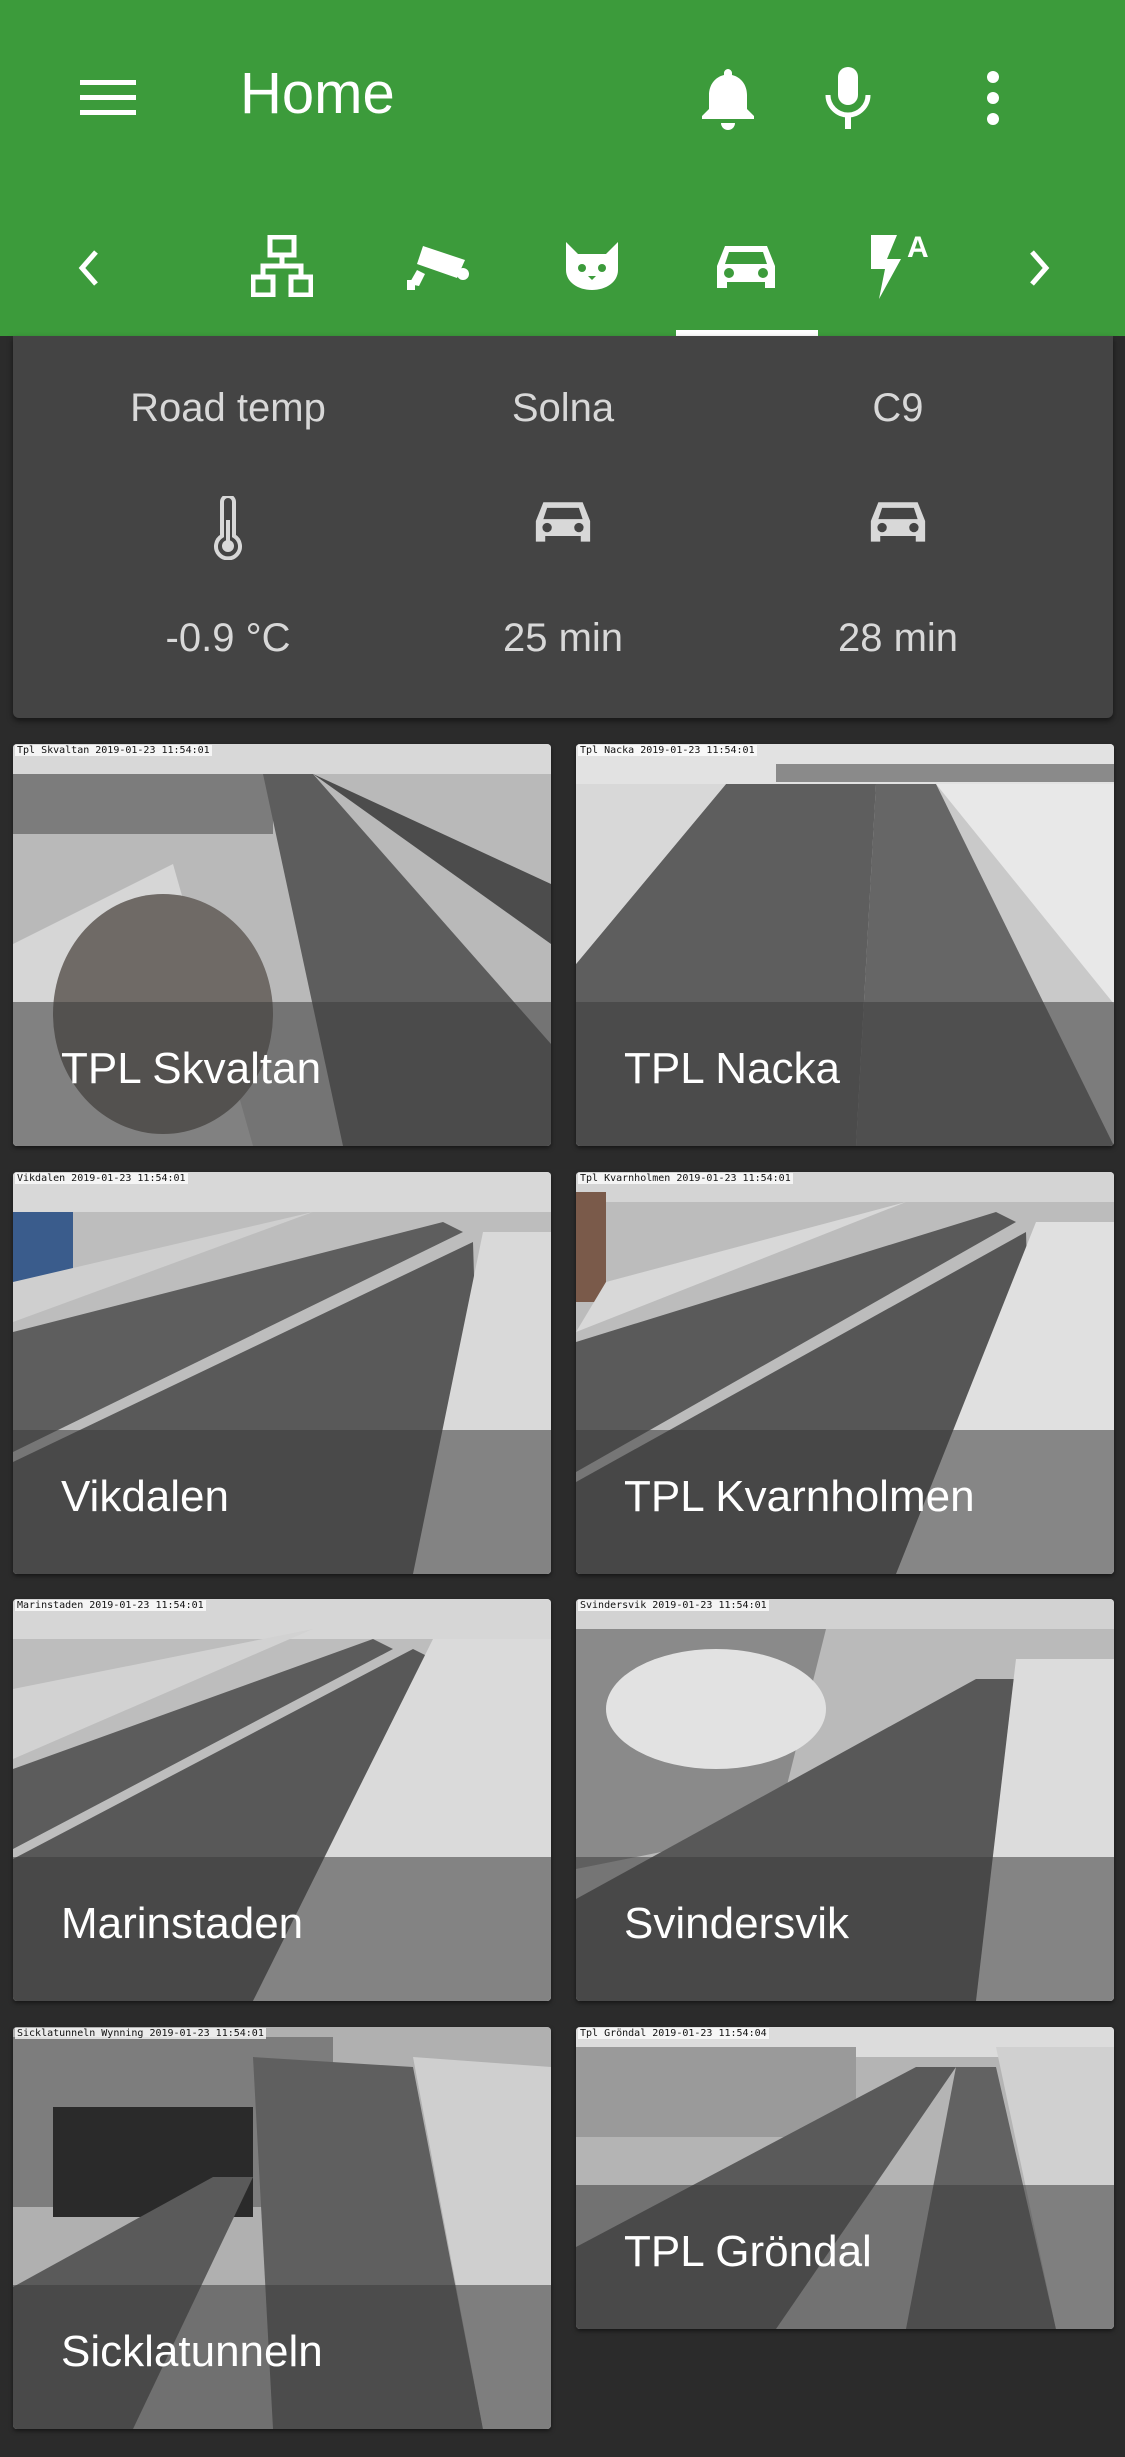 The image size is (1125, 2457). I want to click on more-vert-icon, so click(993, 98).